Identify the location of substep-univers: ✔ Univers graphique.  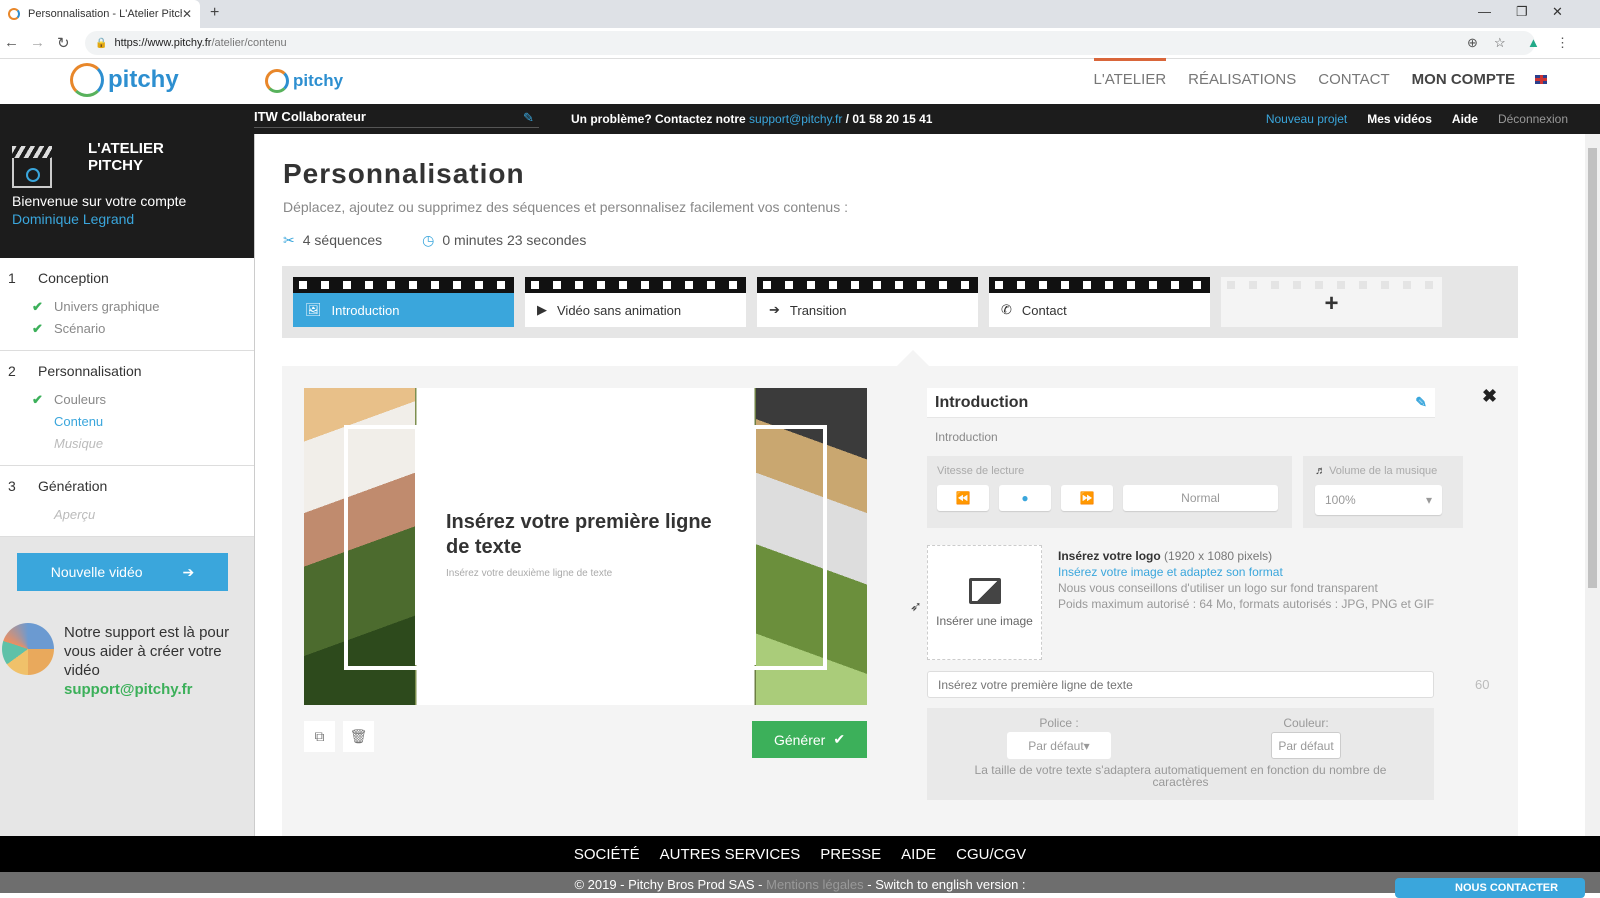
(127, 307).